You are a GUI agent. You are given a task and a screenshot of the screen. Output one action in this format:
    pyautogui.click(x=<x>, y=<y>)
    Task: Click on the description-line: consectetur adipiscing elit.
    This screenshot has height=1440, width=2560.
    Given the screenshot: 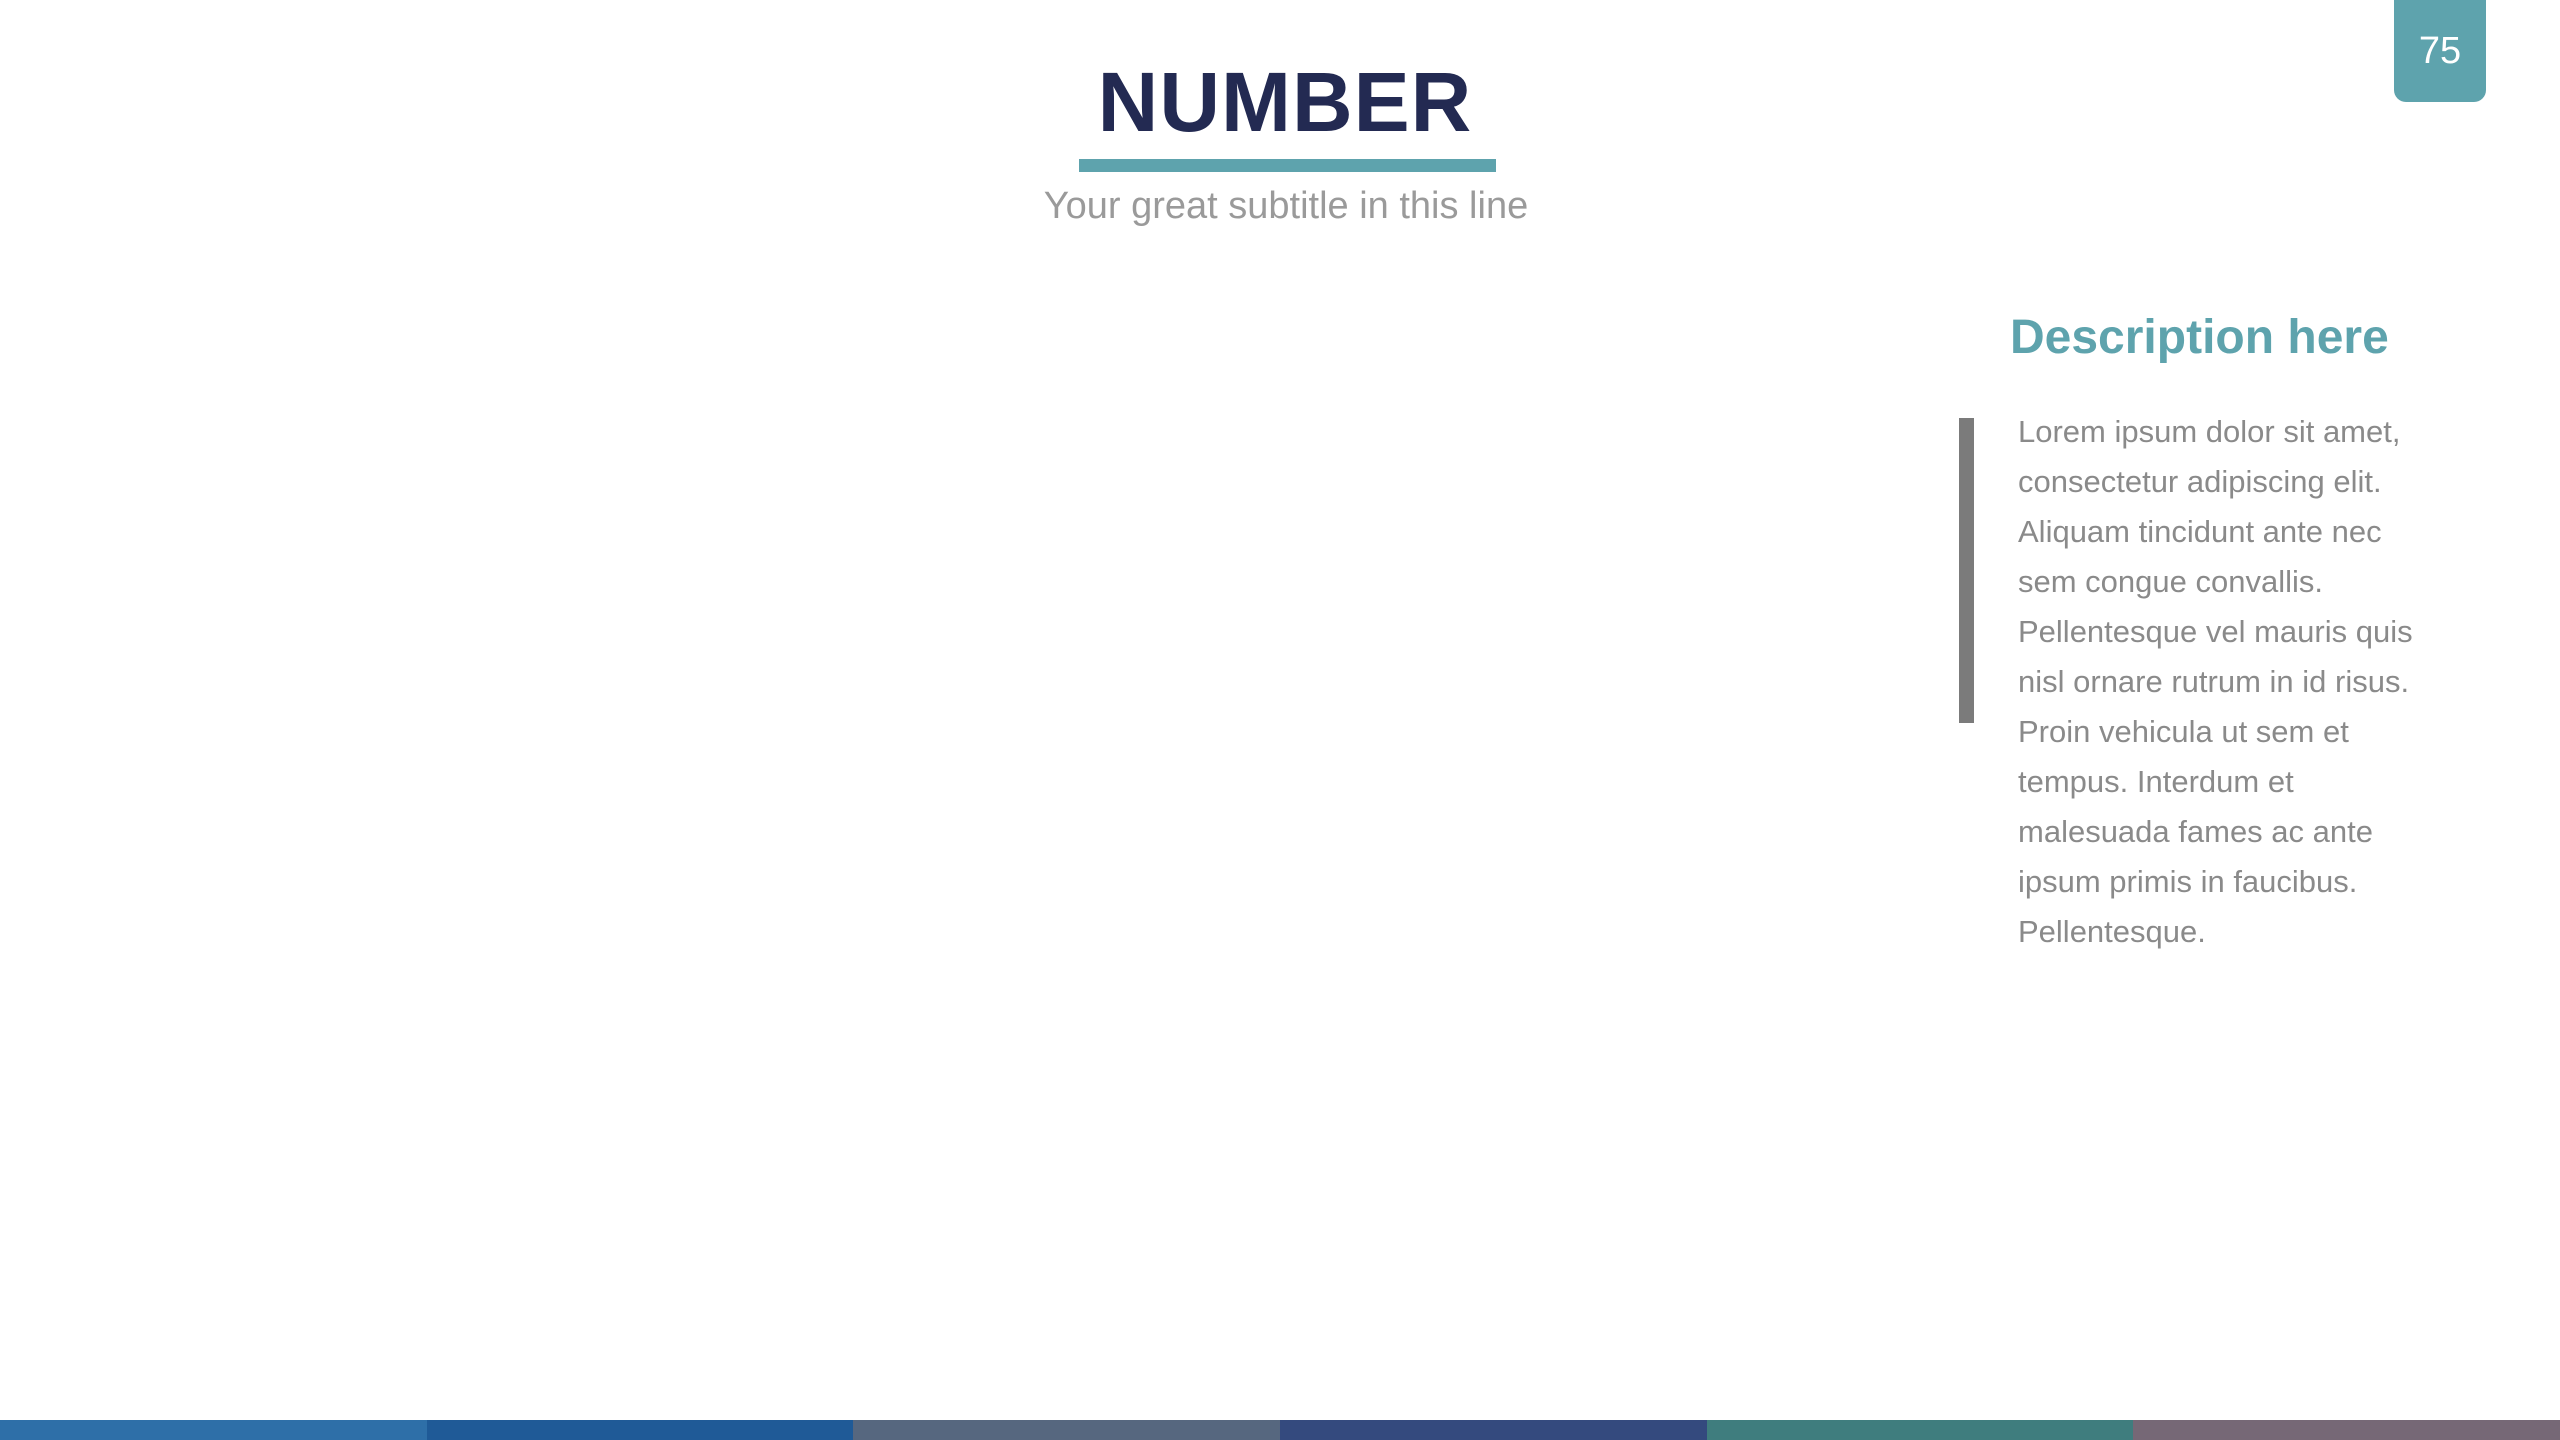 What is the action you would take?
    pyautogui.click(x=2200, y=481)
    